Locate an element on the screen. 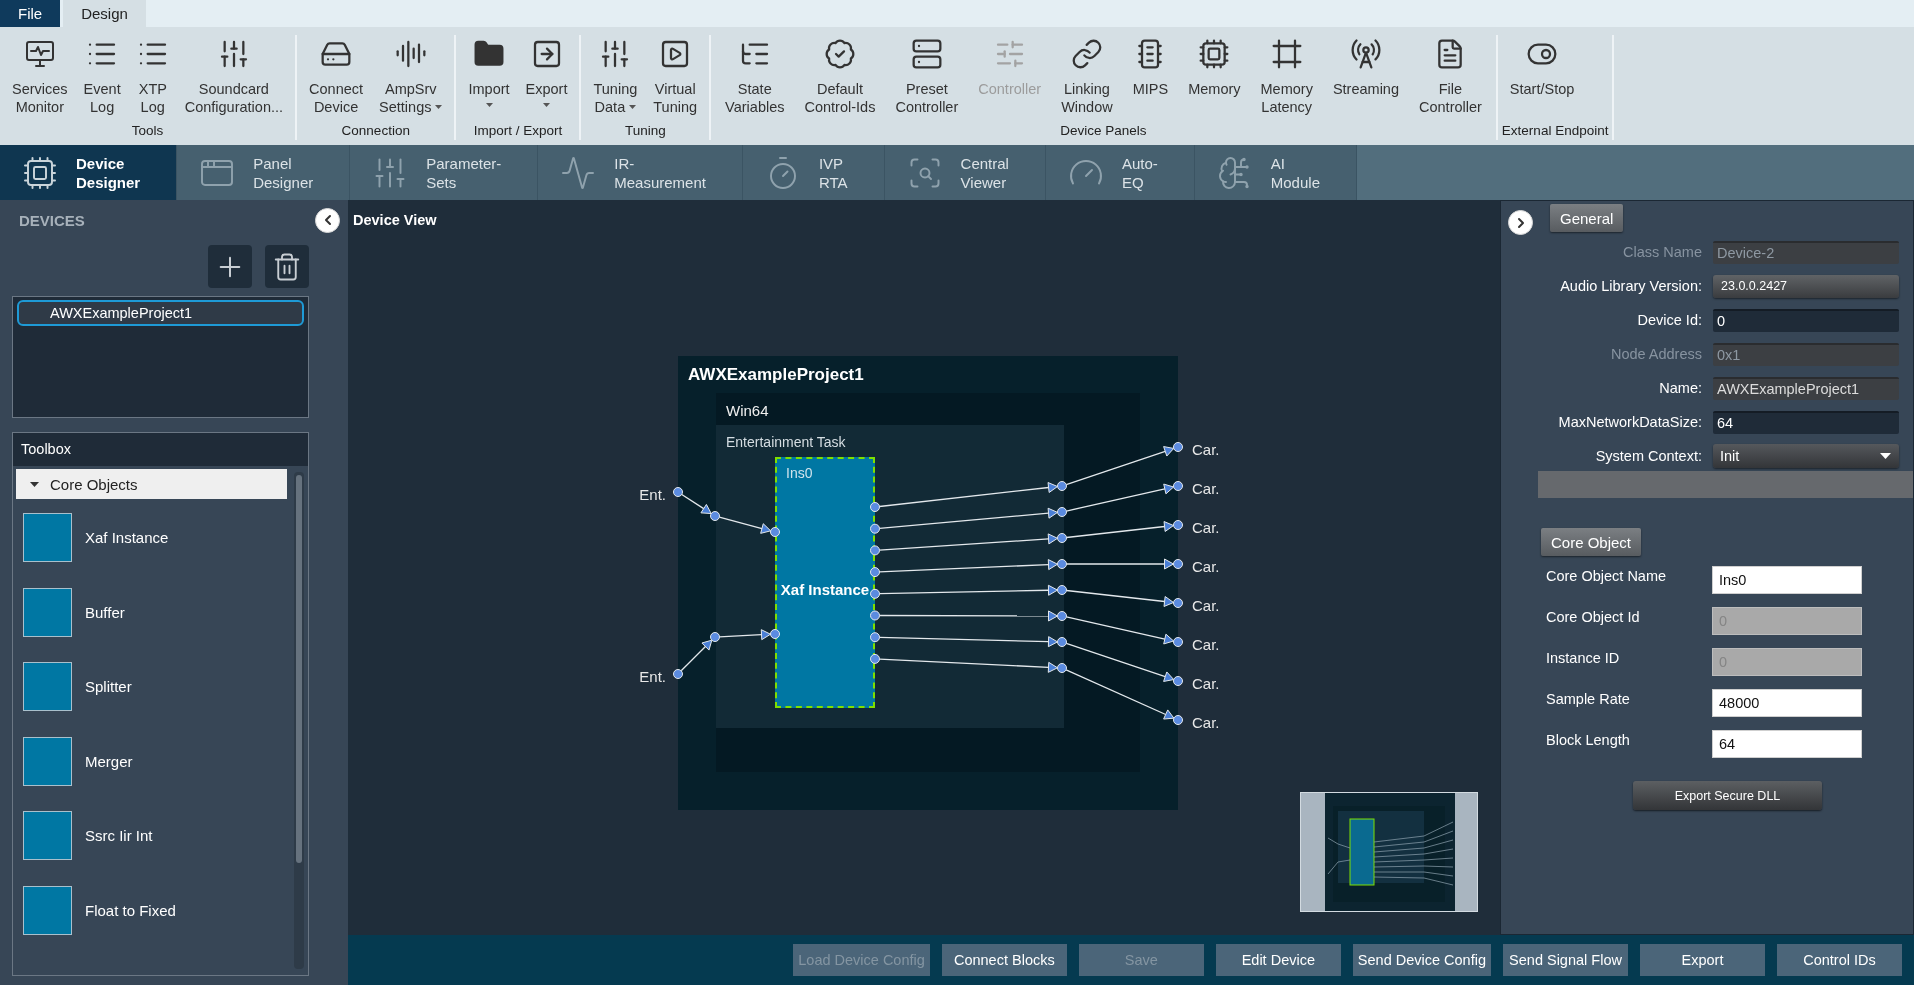 Image resolution: width=1914 pixels, height=985 pixels. module-tab: AI Module is located at coordinates (1275, 172).